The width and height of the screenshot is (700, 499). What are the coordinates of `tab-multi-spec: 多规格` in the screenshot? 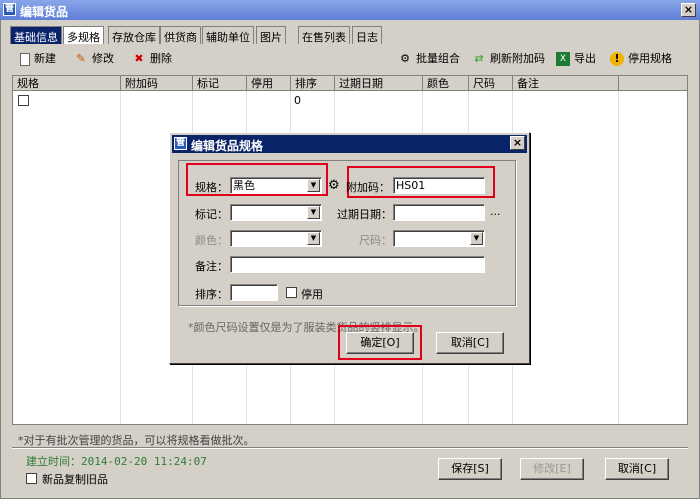 It's located at (83, 35).